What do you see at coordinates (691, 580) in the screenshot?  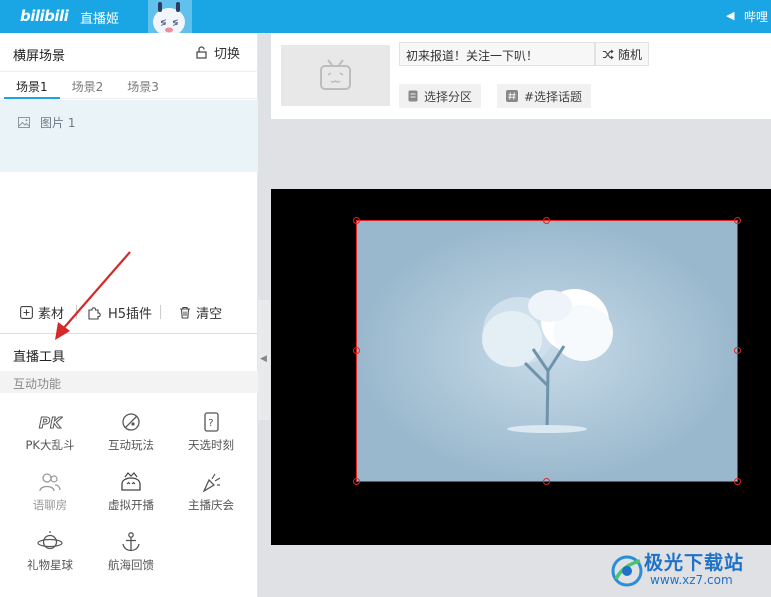 I see `watermark-url: www.xz7.com` at bounding box center [691, 580].